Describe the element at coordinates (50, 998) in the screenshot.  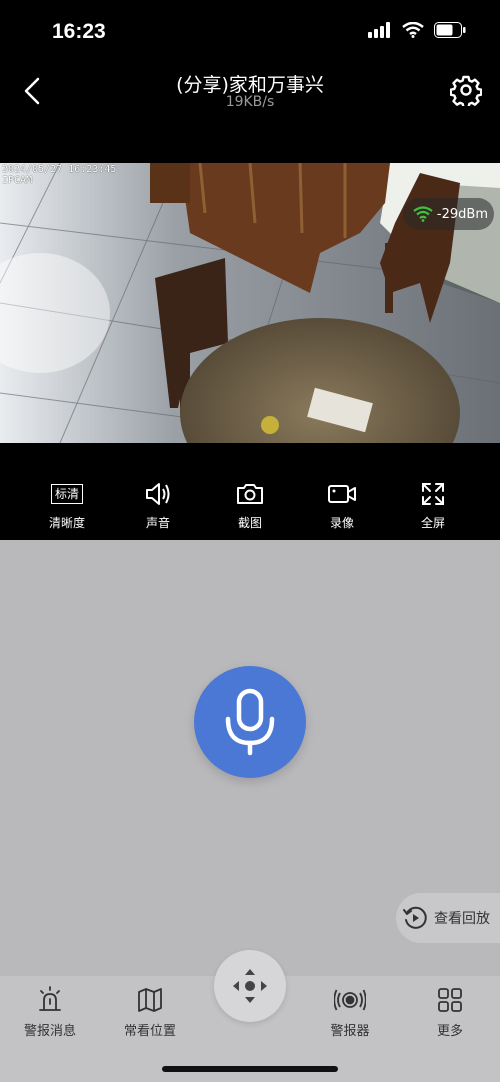
I see `alarm-light-icon` at that location.